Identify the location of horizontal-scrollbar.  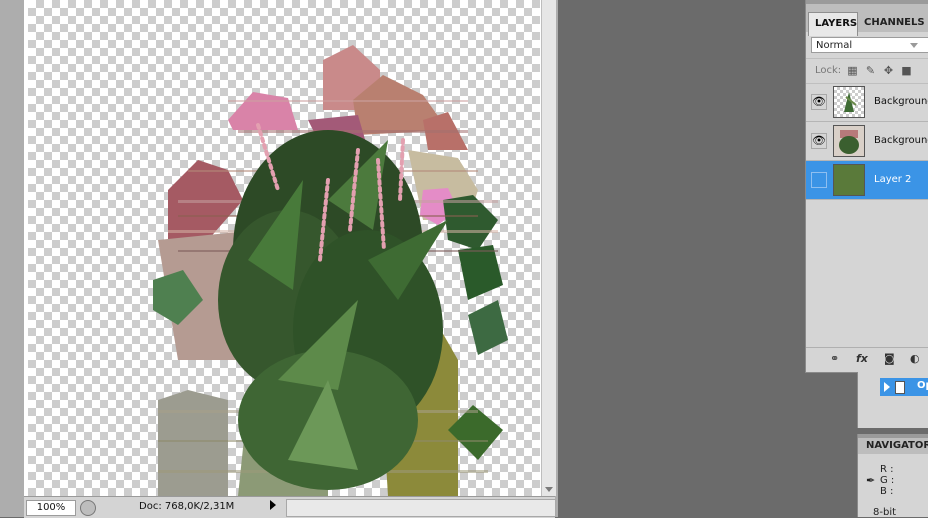
(421, 508).